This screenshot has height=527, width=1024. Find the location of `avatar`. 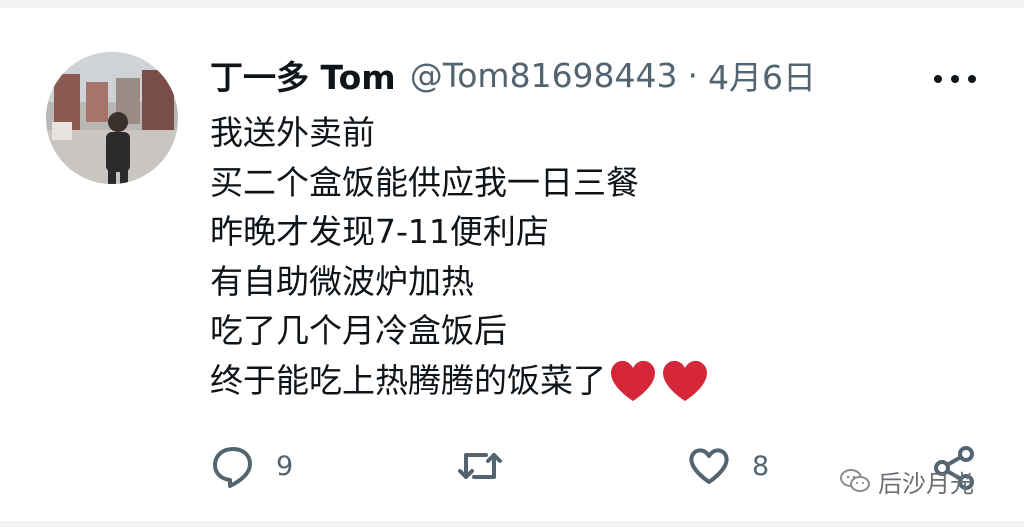

avatar is located at coordinates (112, 118).